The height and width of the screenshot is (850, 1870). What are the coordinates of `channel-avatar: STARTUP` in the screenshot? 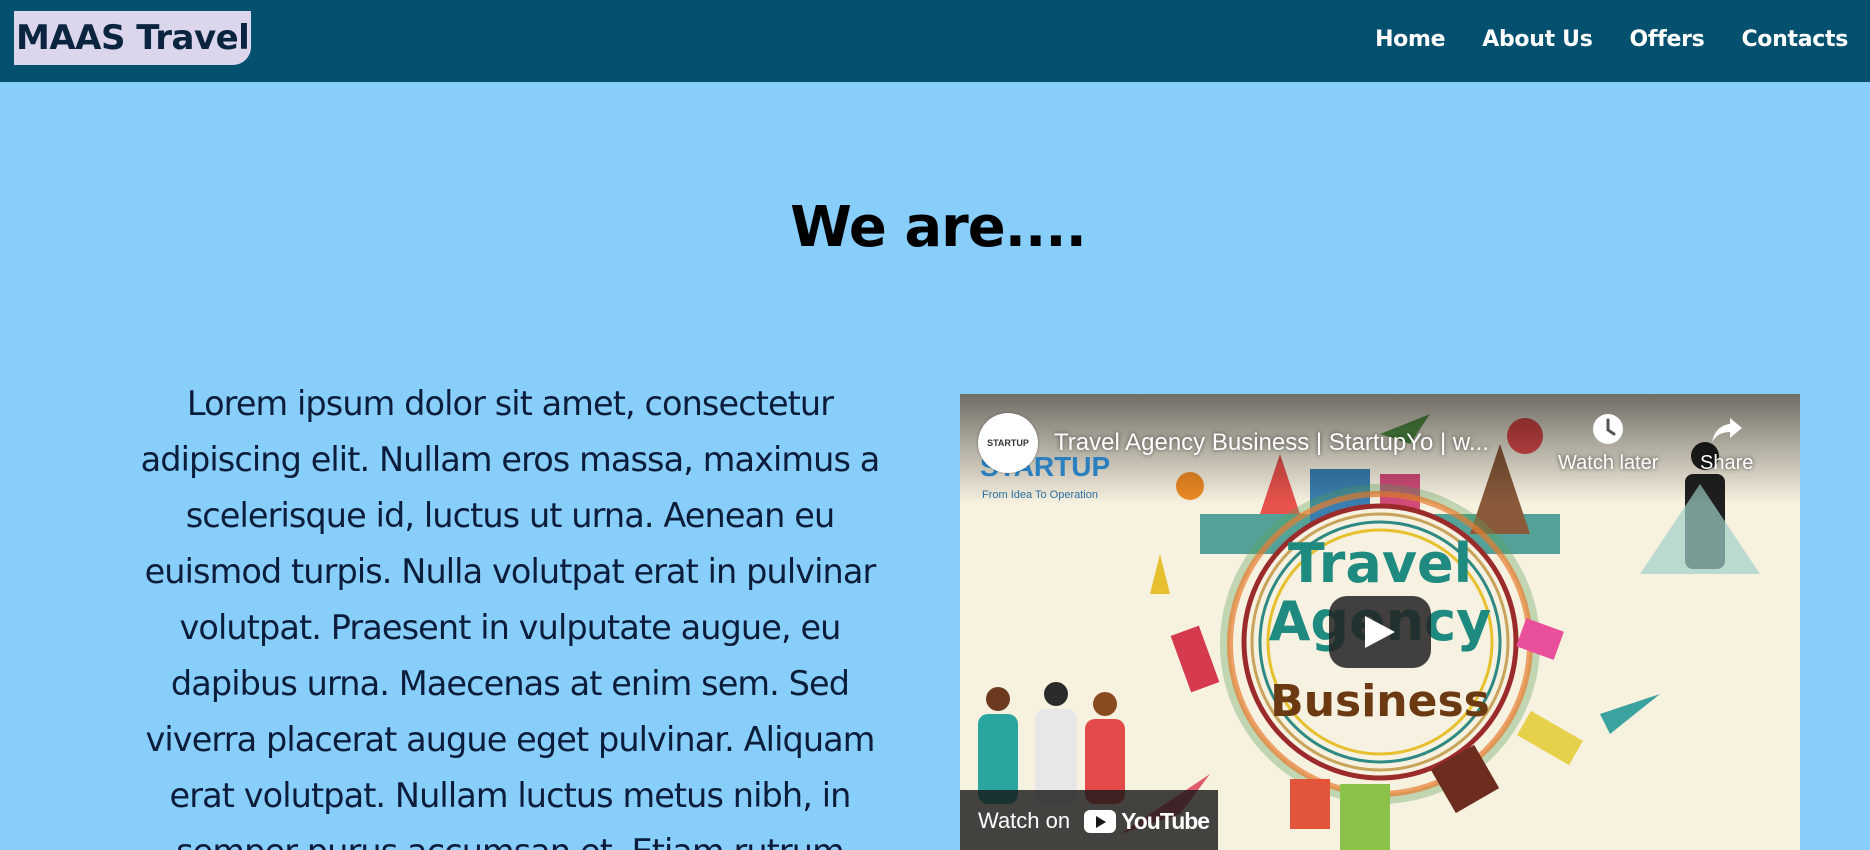 It's located at (1008, 443).